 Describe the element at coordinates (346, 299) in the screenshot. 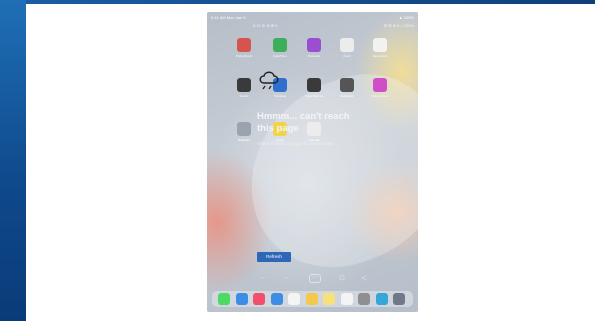

I see `dock-calendar-icon` at that location.